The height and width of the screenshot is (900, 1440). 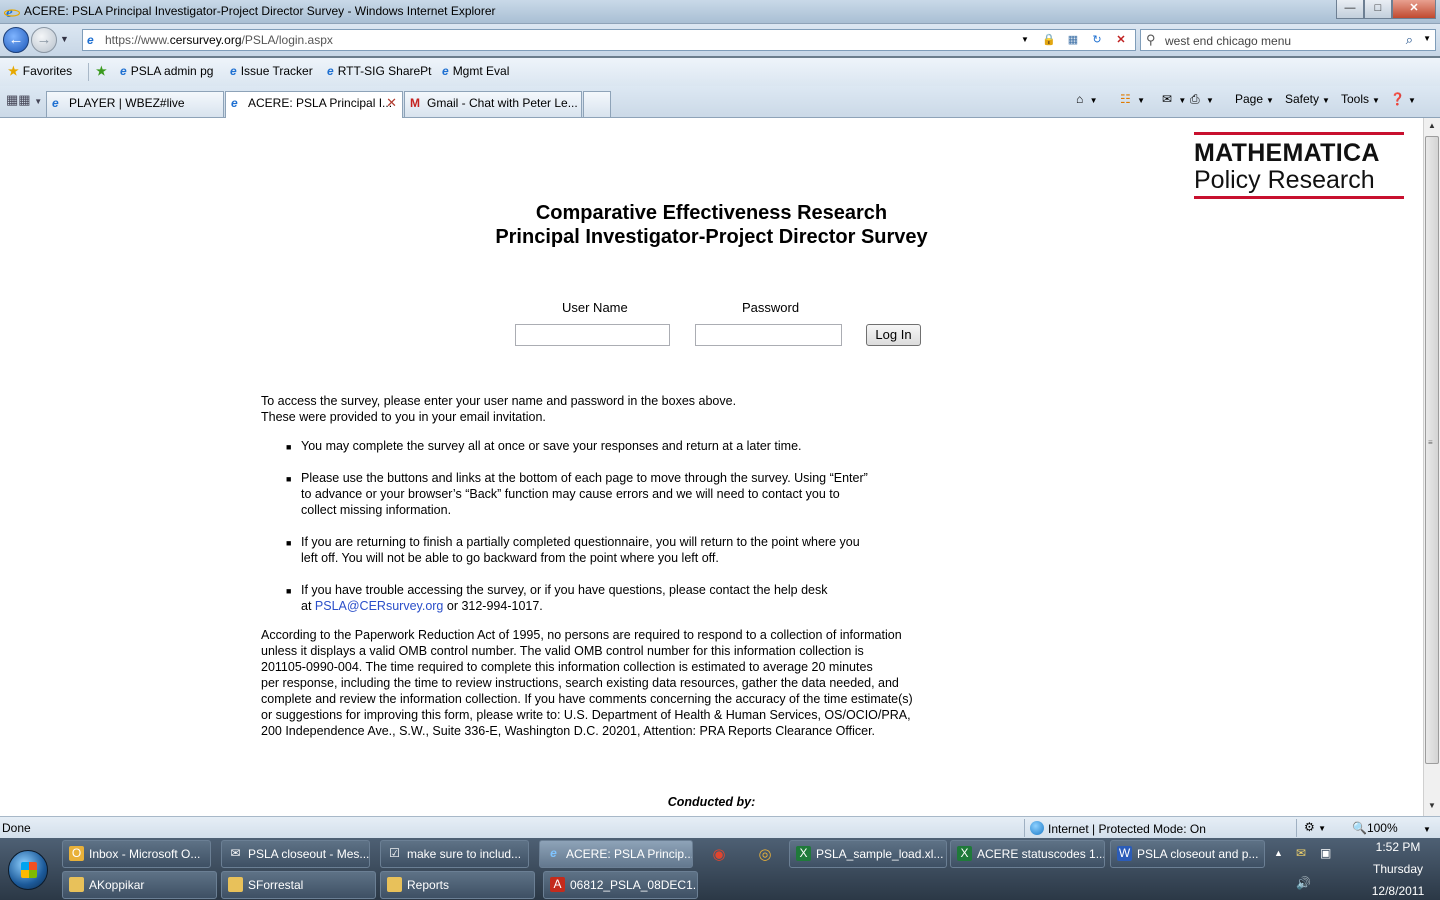 What do you see at coordinates (1360, 99) in the screenshot?
I see `tools-menu: Tools ▼` at bounding box center [1360, 99].